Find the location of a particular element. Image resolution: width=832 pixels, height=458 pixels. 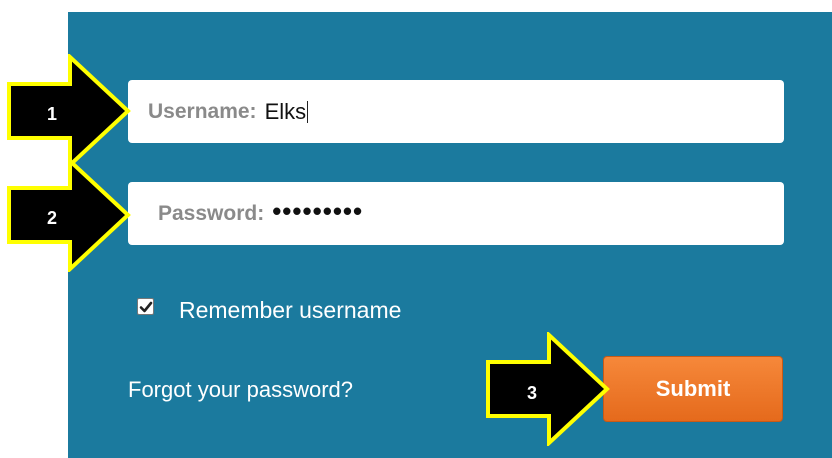

username-label: Username: is located at coordinates (202, 111).